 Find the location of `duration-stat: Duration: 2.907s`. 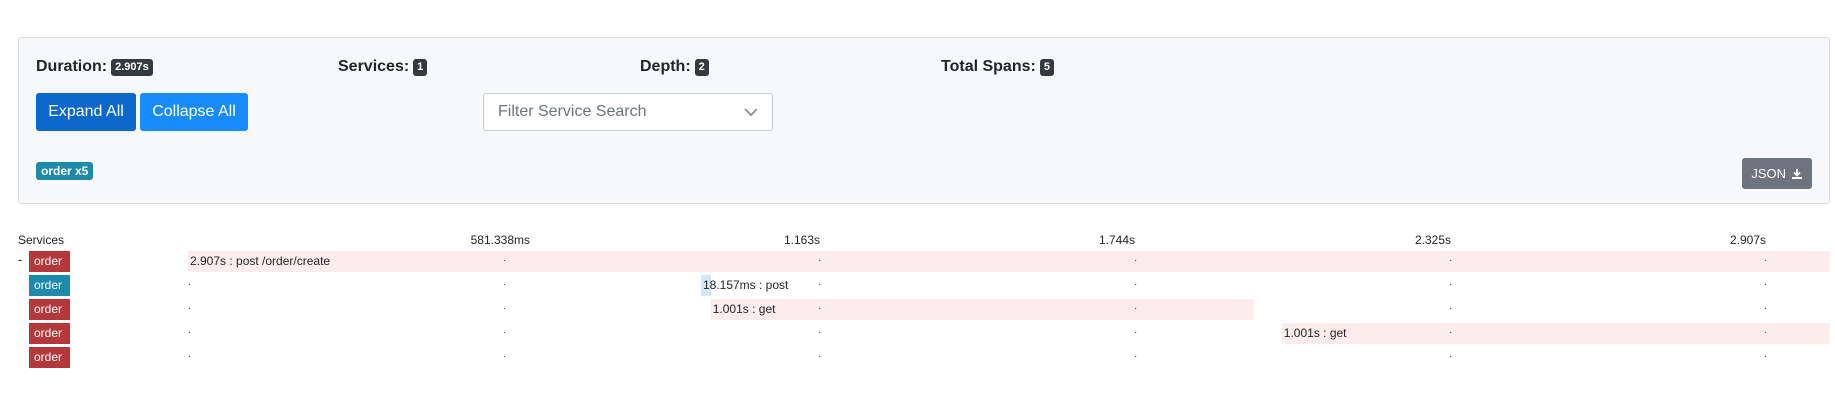

duration-stat: Duration: 2.907s is located at coordinates (94, 67).